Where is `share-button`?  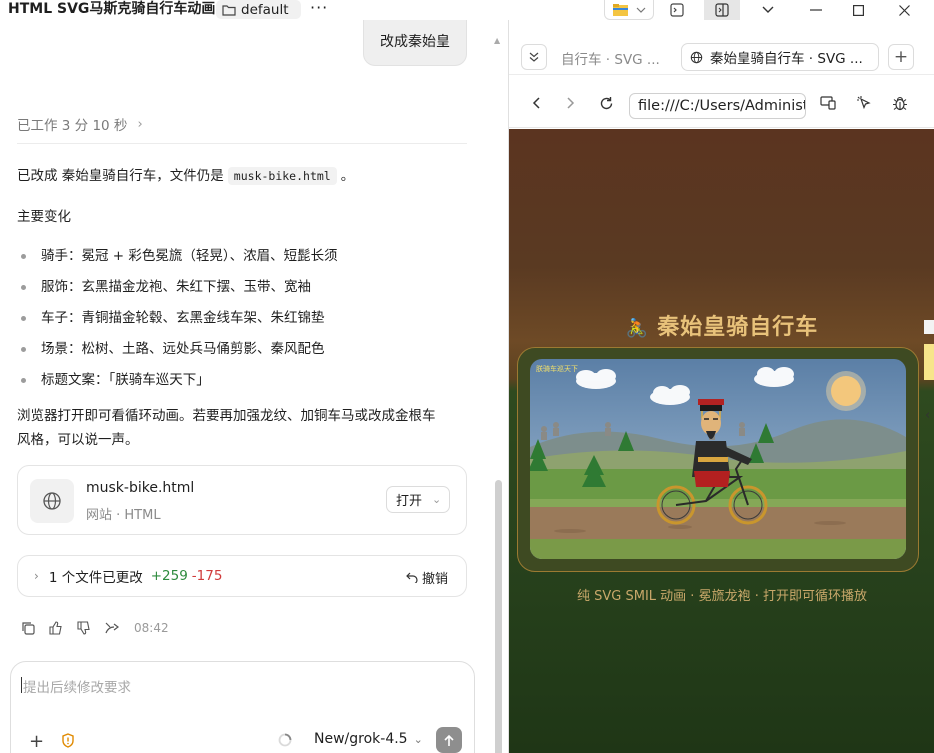
share-button is located at coordinates (112, 628).